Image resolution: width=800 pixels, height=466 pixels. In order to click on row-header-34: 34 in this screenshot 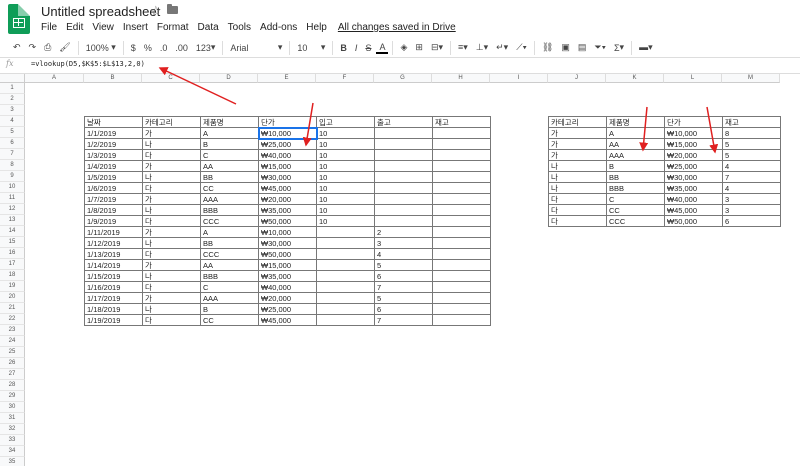, I will do `click(12, 451)`.